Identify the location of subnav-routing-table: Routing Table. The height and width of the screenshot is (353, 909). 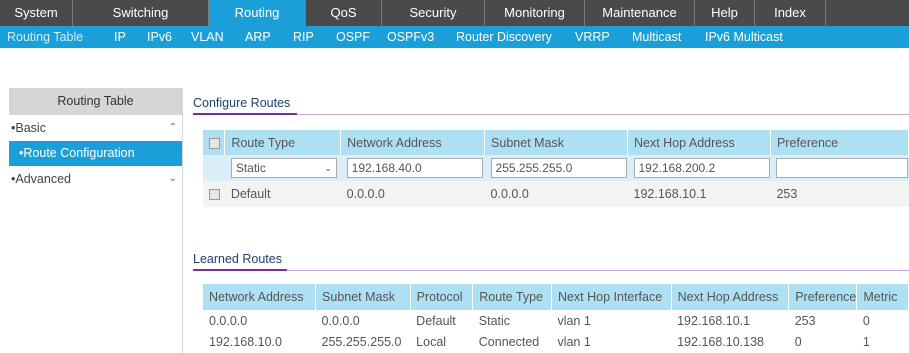
(45, 37).